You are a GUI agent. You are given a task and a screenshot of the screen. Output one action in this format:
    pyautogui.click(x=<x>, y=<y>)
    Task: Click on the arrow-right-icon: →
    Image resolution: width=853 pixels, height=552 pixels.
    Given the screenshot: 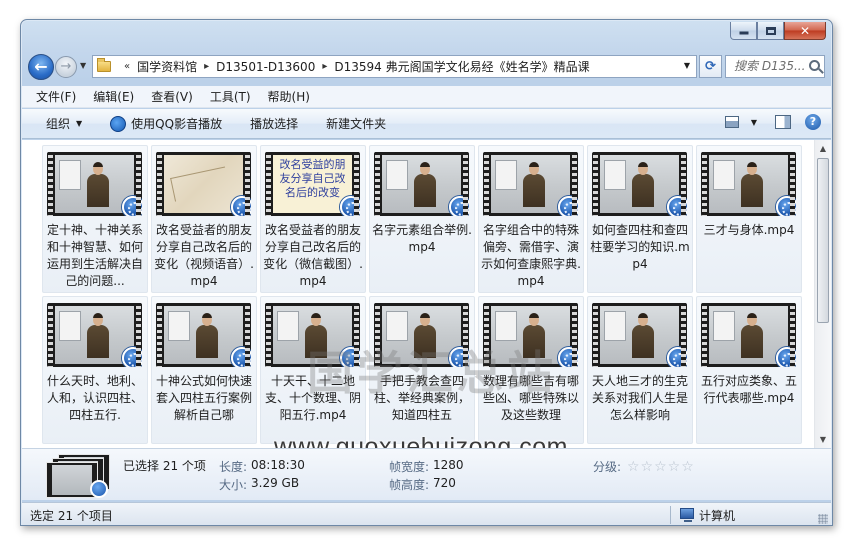 What is the action you would take?
    pyautogui.click(x=66, y=66)
    